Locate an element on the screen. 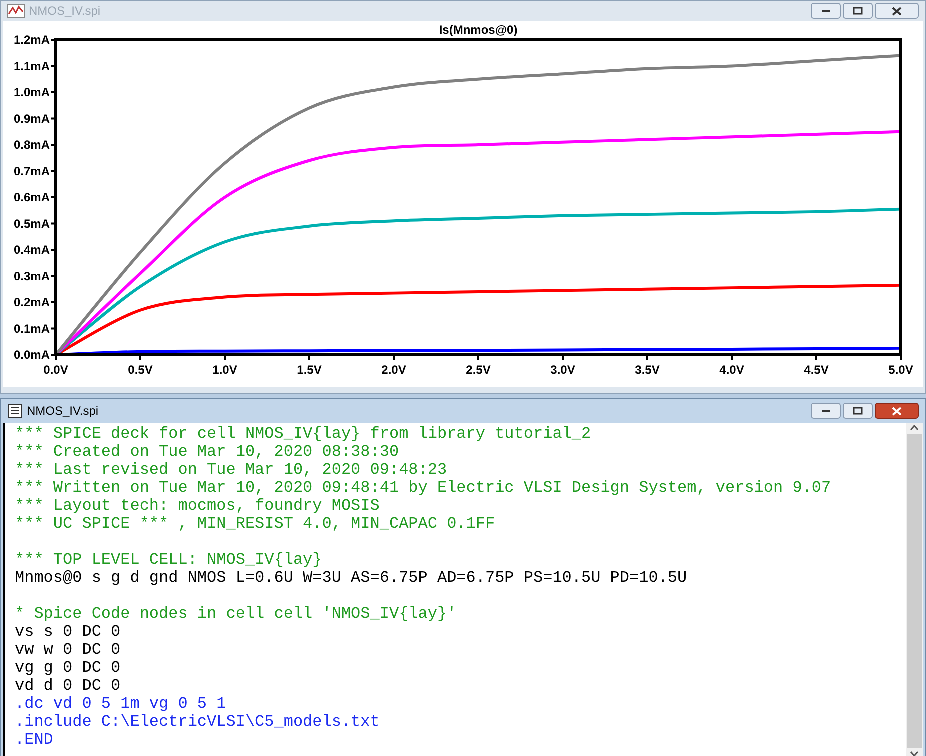  code-line: vd d 0 DC 0 is located at coordinates (68, 686).